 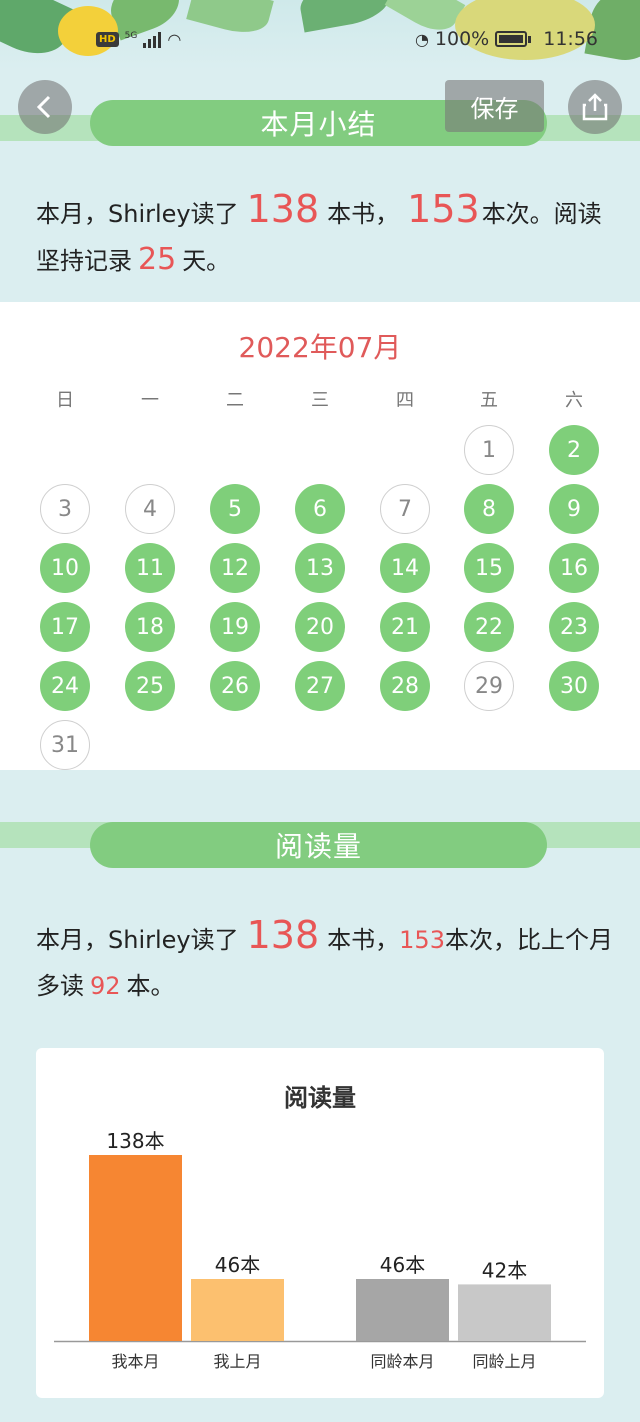 What do you see at coordinates (320, 1250) in the screenshot?
I see `reading-bar-chart: 138本我本月 46本我上月 46本同龄本月 42本同龄上月` at bounding box center [320, 1250].